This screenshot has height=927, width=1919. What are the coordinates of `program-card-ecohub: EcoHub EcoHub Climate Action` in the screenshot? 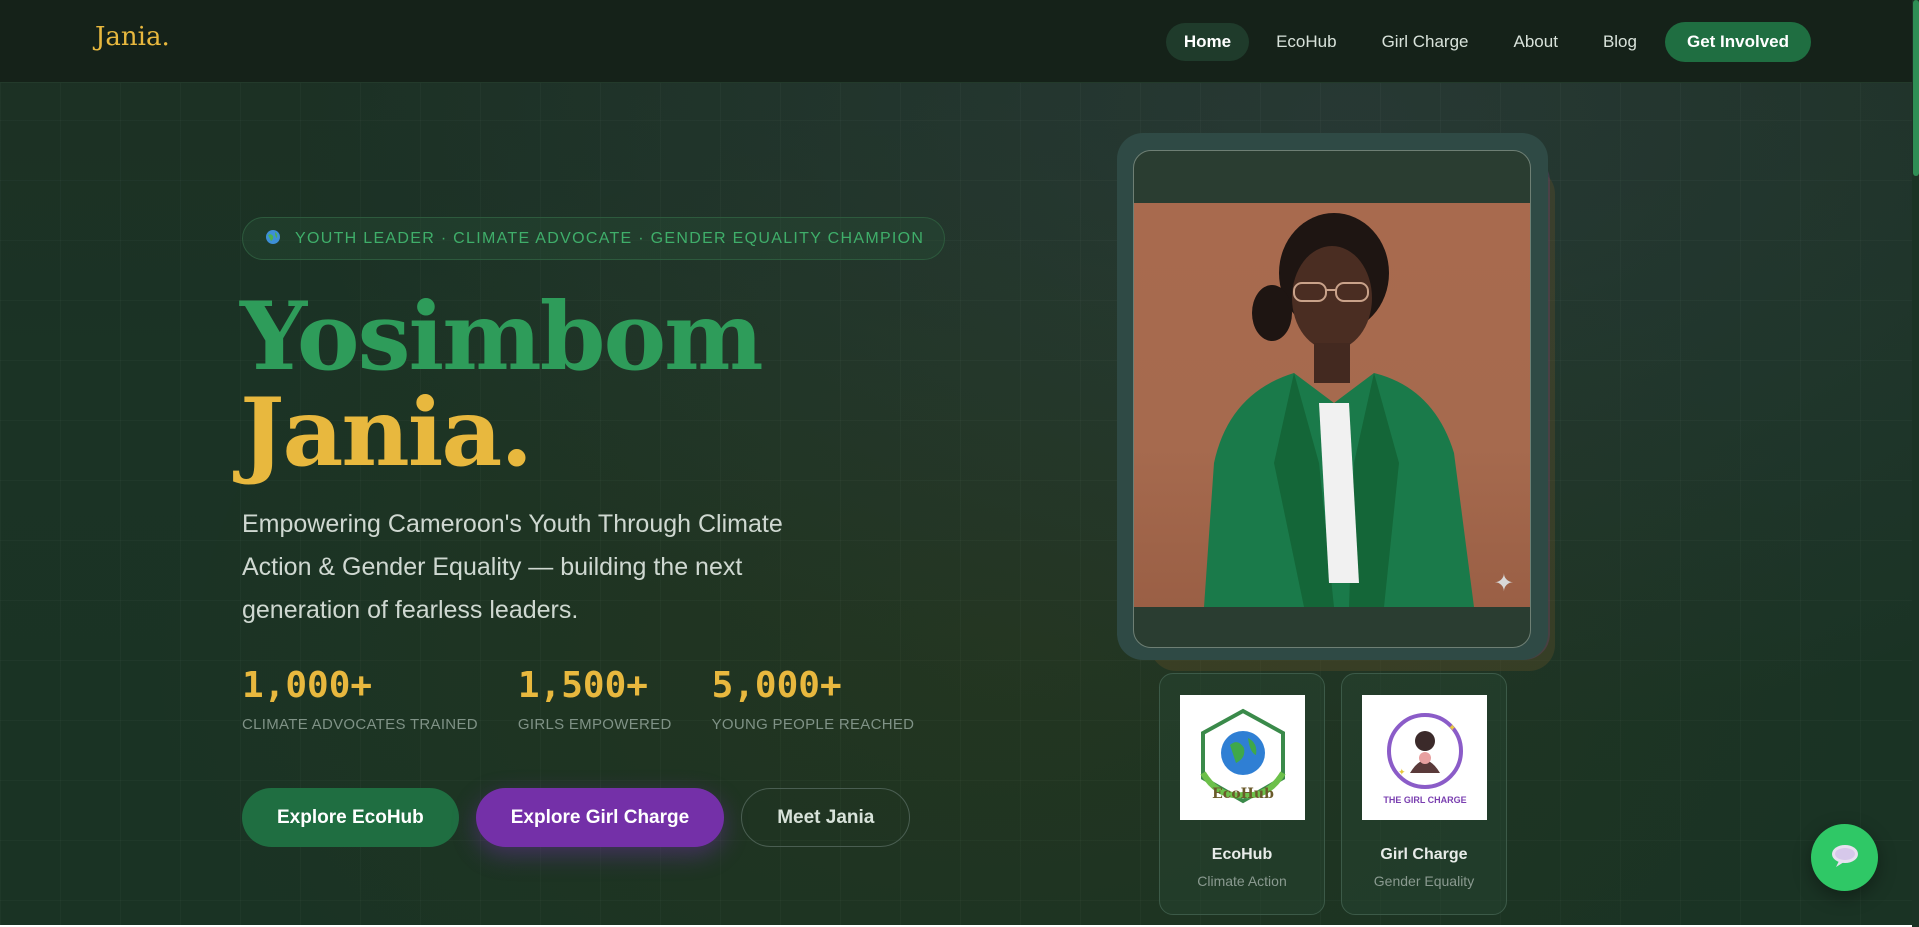 It's located at (1242, 794).